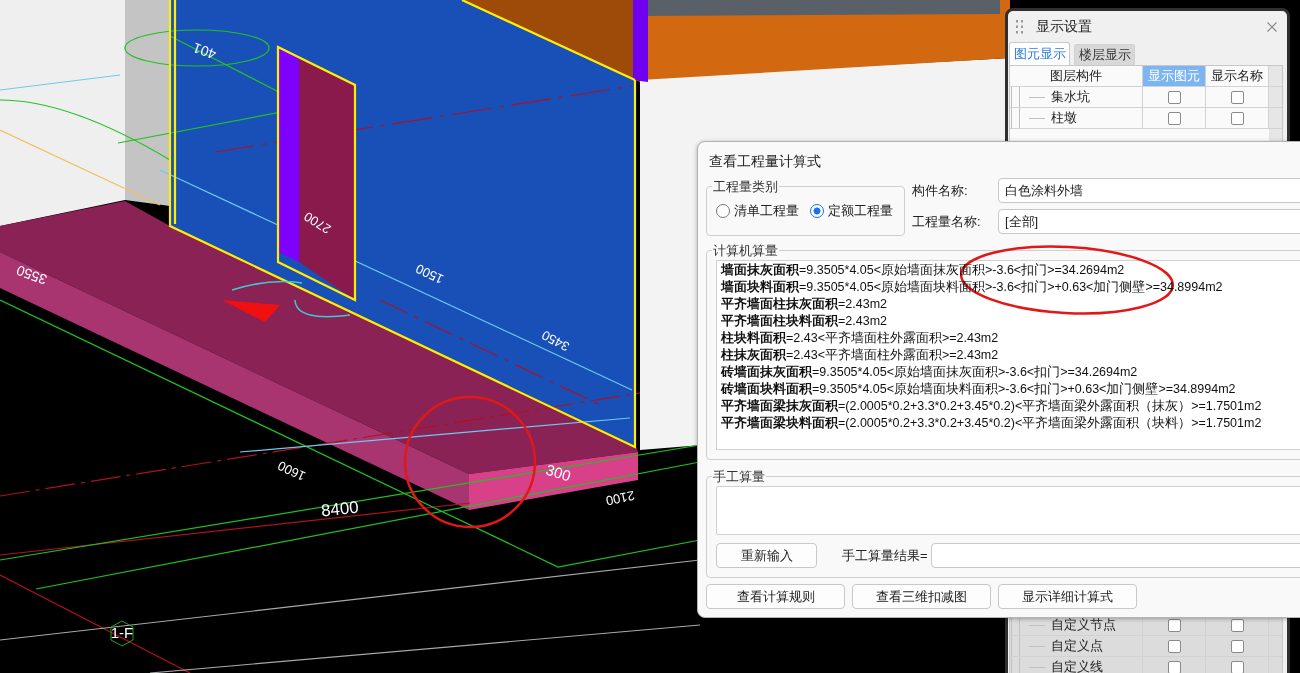 This screenshot has width=1300, height=673. What do you see at coordinates (1104, 54) in the screenshot?
I see `panel-tab: 楼层显示` at bounding box center [1104, 54].